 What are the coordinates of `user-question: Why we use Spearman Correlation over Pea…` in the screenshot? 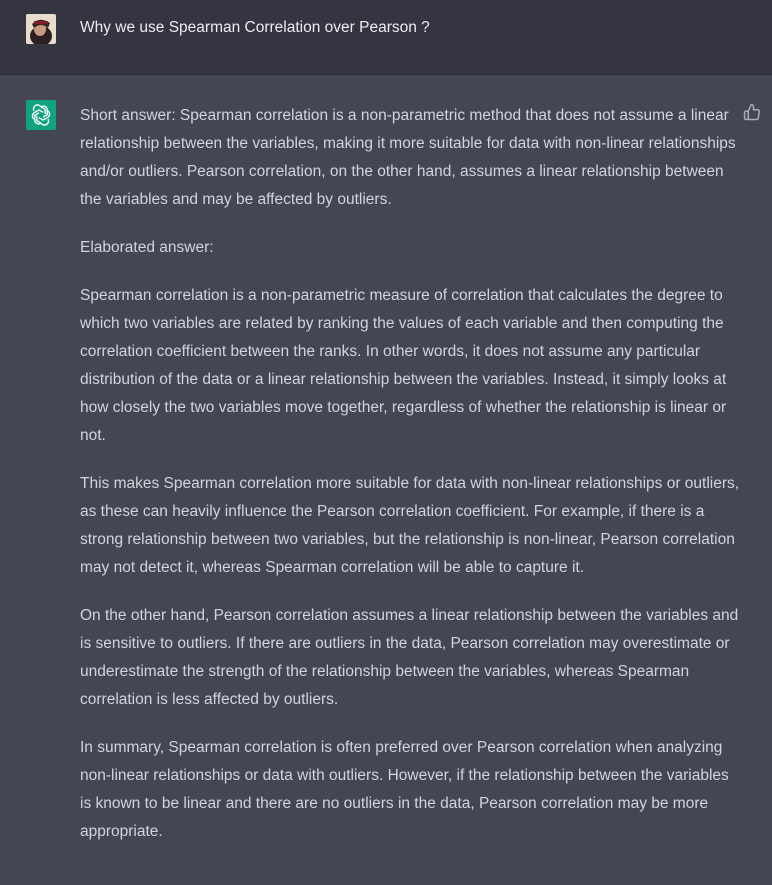 It's located at (255, 27).